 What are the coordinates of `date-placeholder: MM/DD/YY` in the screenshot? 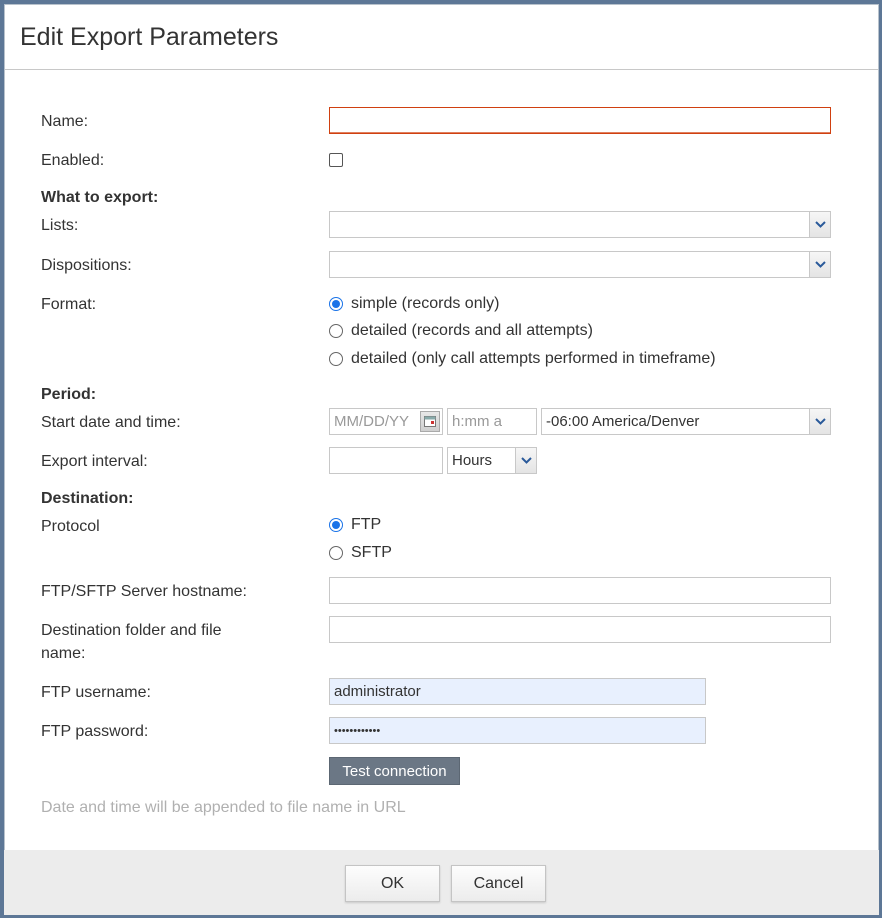 It's located at (371, 421).